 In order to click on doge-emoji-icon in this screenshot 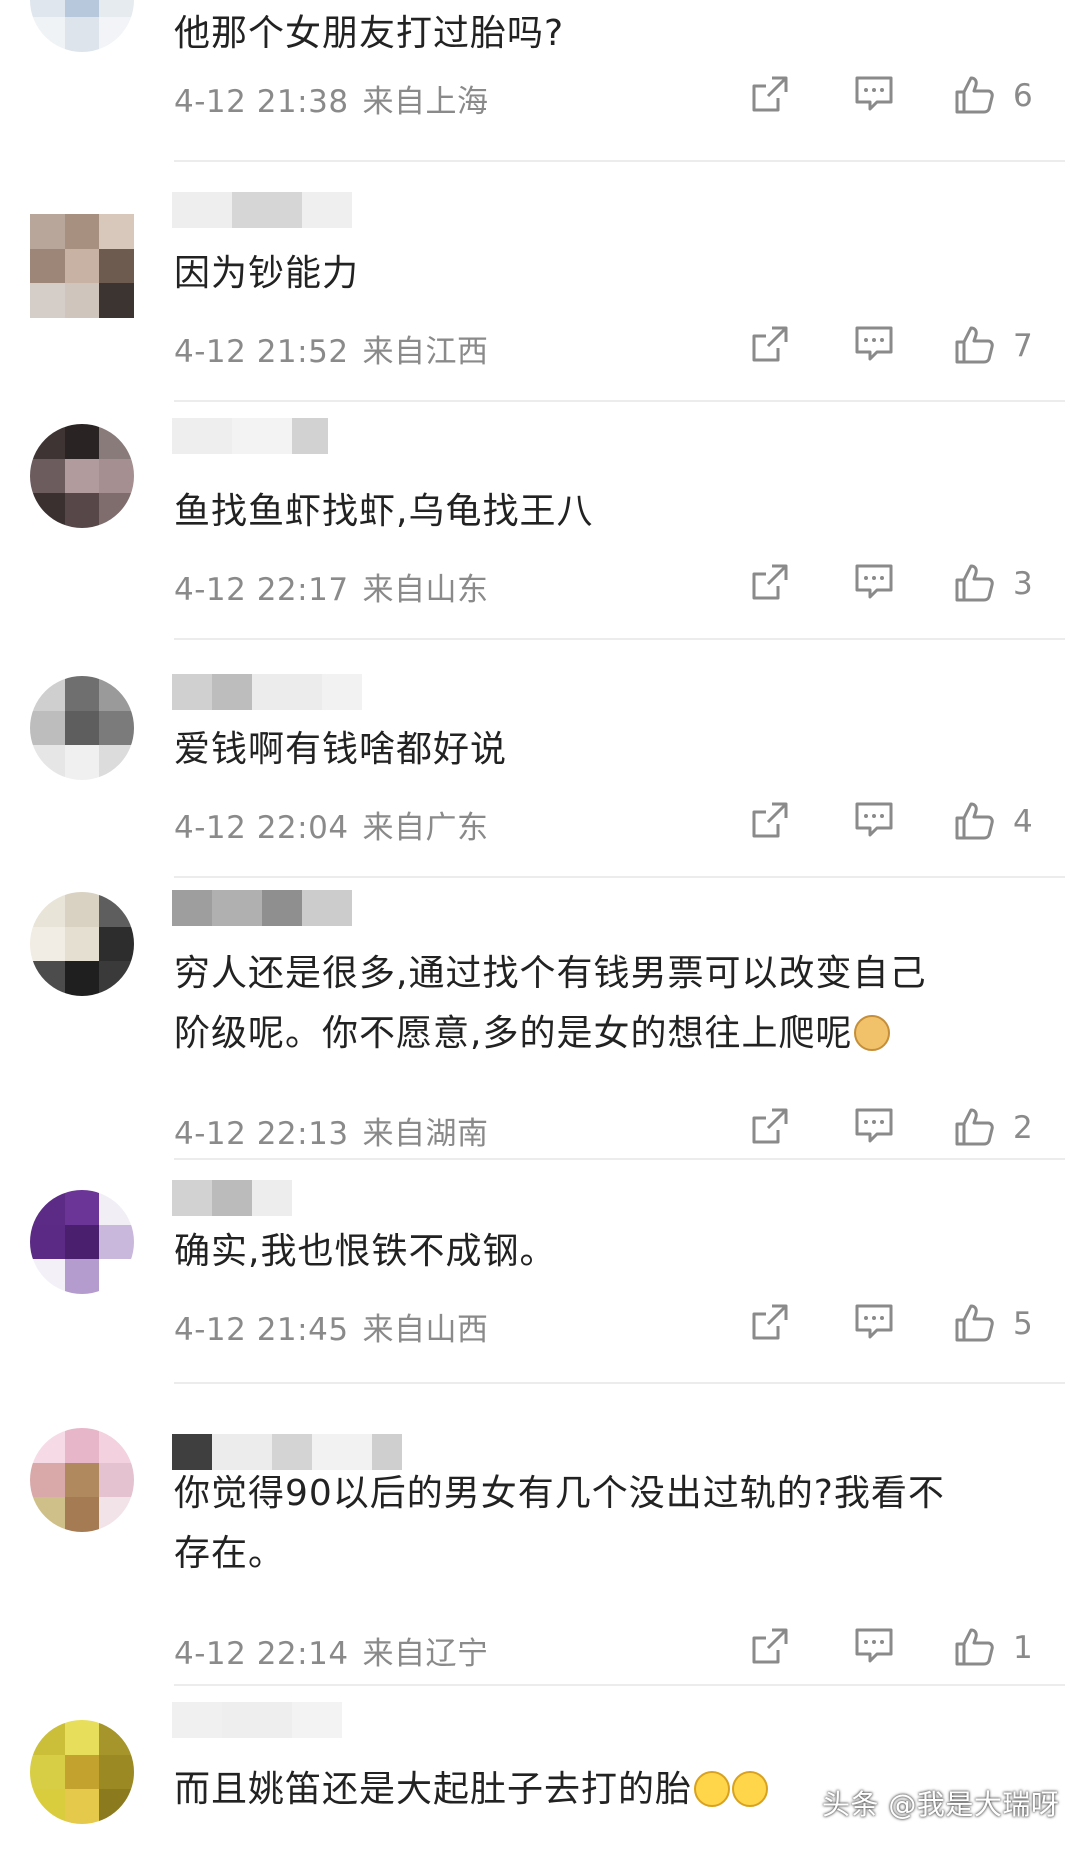, I will do `click(872, 1033)`.